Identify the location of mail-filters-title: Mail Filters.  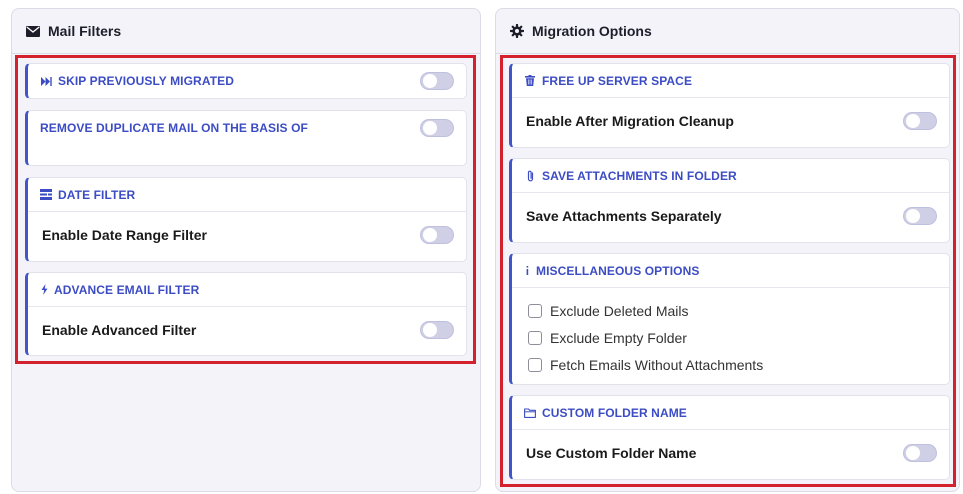
(85, 31).